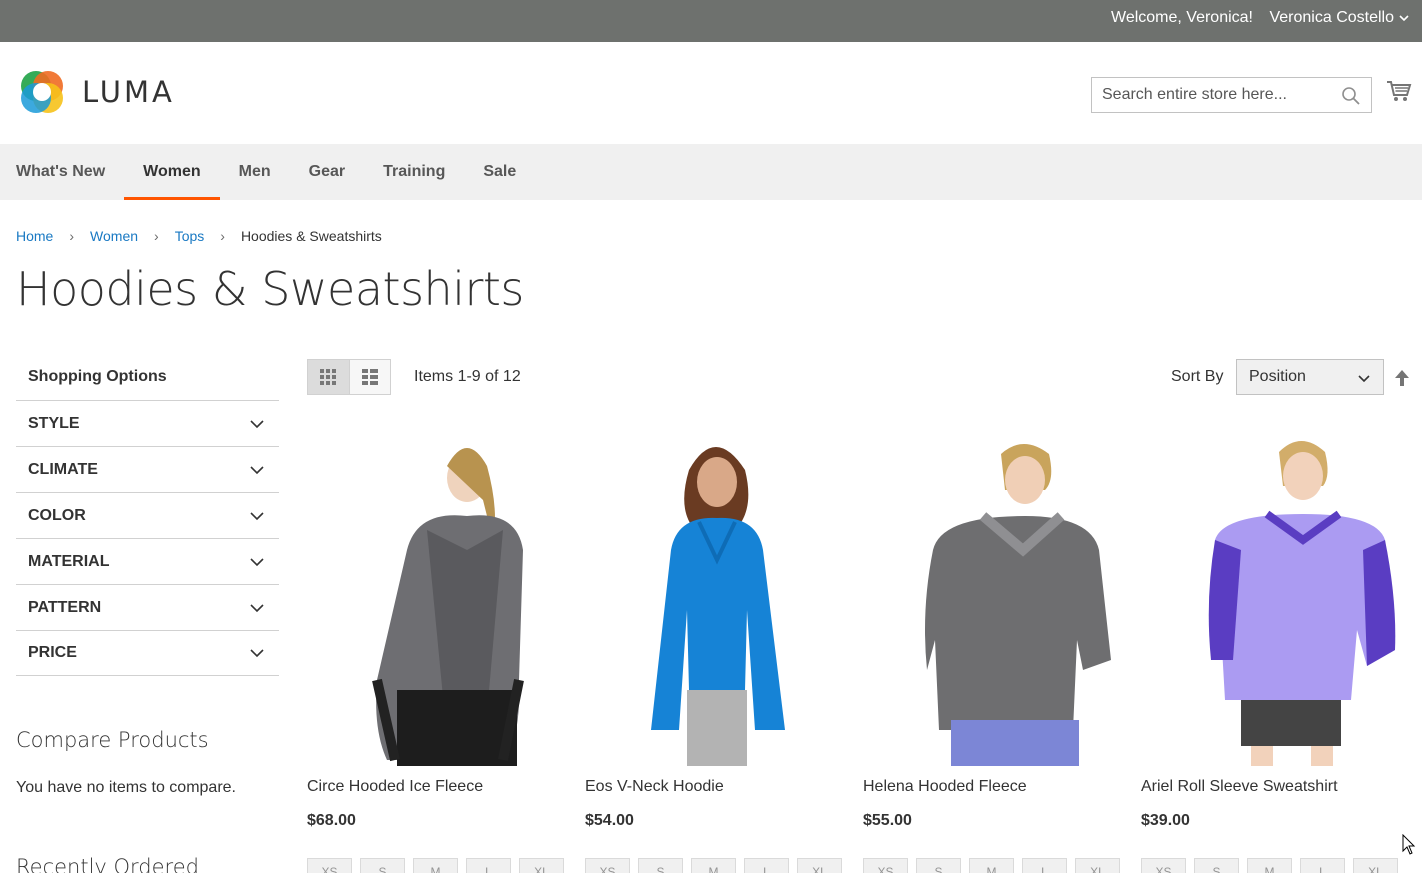 Image resolution: width=1422 pixels, height=873 pixels. Describe the element at coordinates (62, 172) in the screenshot. I see `nav-item-whats-new: What's New` at that location.